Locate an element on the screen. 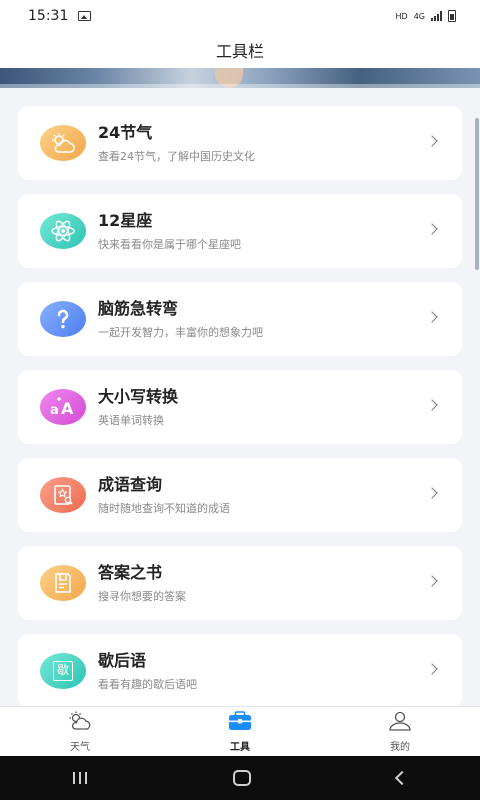 Image resolution: width=480 pixels, height=800 pixels. svg-text: A is located at coordinates (67, 408).